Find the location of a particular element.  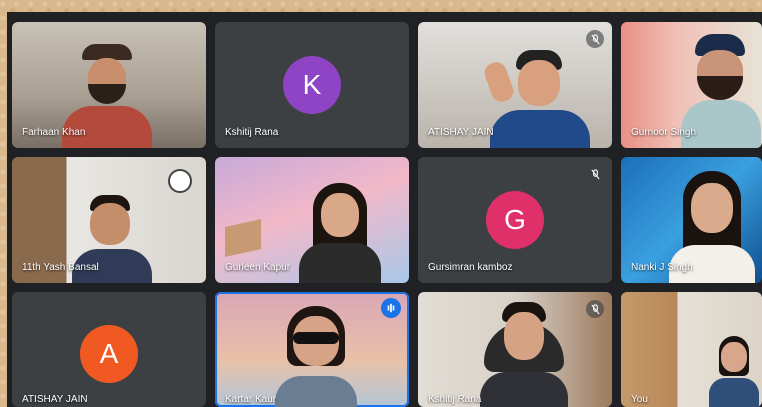

avatar: K is located at coordinates (312, 85).